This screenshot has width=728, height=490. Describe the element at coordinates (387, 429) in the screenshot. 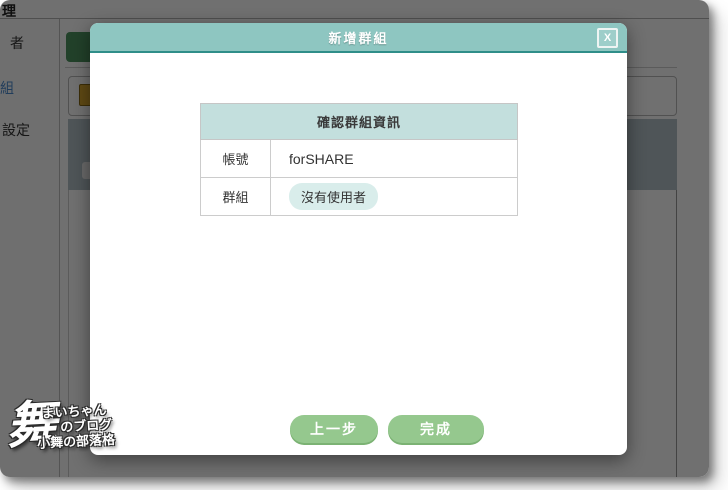

I see `dialog-actions: 上一步 完成` at that location.